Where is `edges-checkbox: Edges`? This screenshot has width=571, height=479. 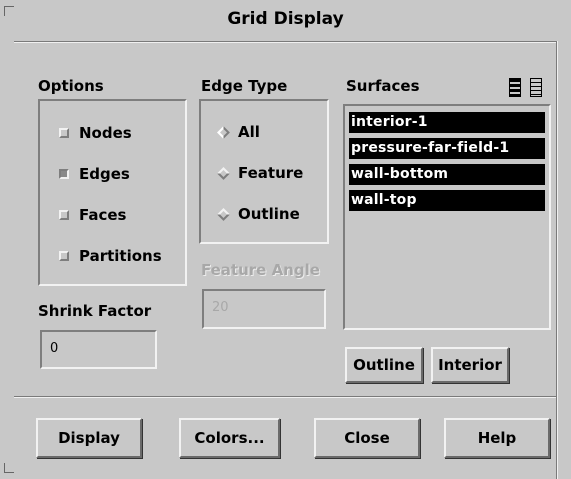
edges-checkbox: Edges is located at coordinates (110, 174).